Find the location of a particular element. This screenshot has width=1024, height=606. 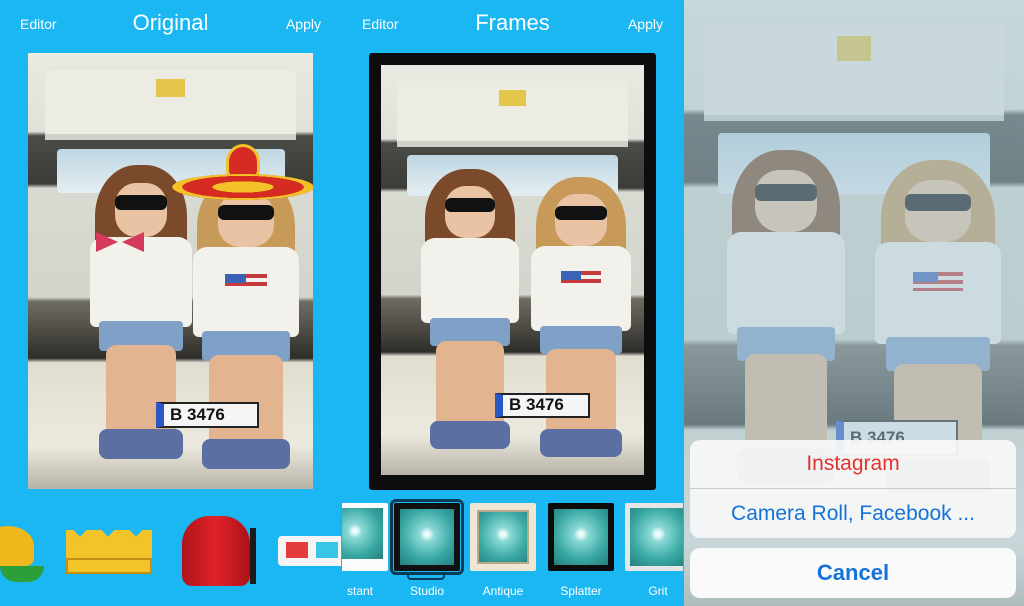

nav-bar: Editor Frames Apply is located at coordinates (512, 24).